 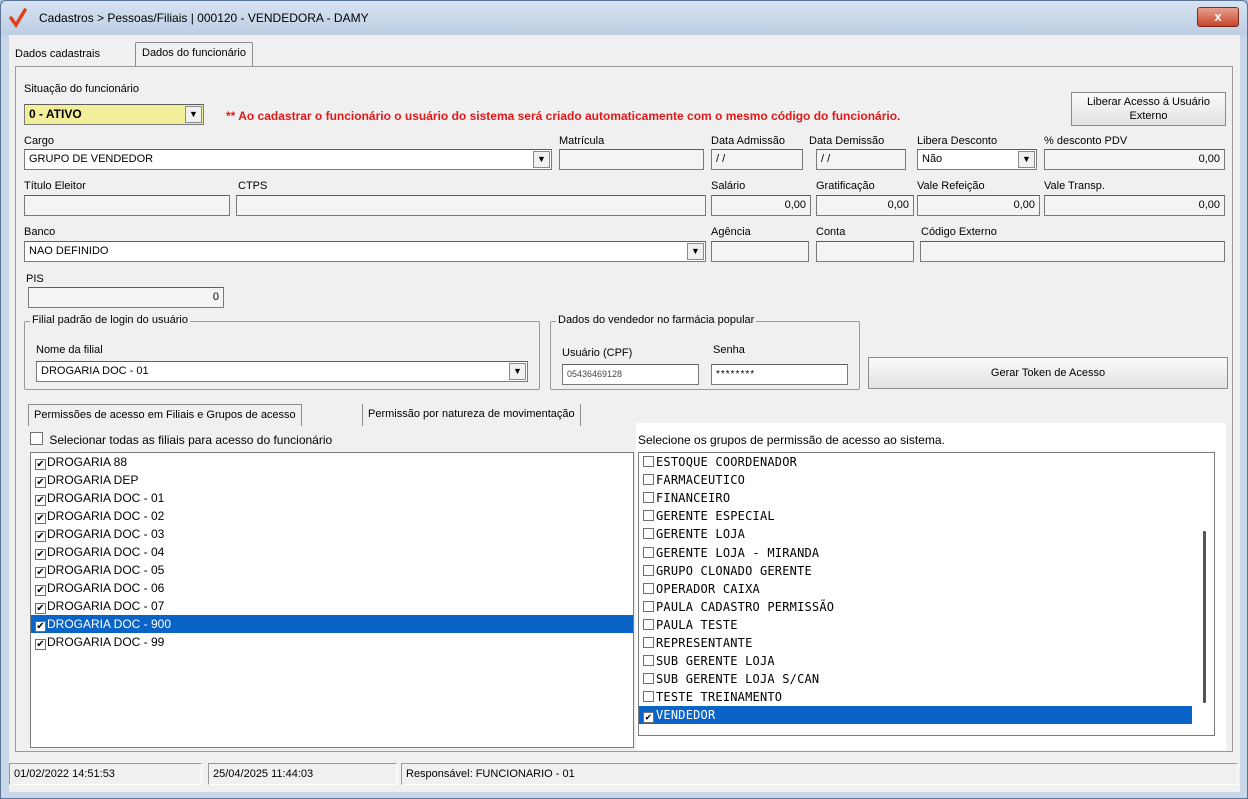 I want to click on list-item: GRUPO CLONADO GERENTE, so click(x=915, y=571).